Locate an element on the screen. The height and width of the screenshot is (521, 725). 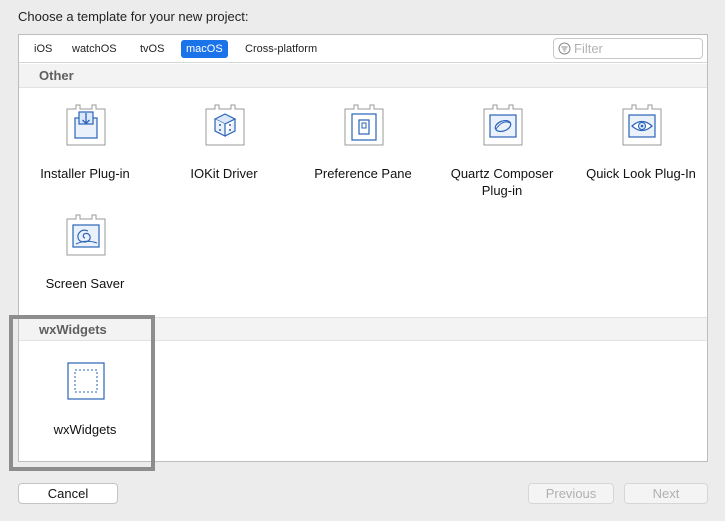
template-label: IOKit Driver is located at coordinates (224, 173).